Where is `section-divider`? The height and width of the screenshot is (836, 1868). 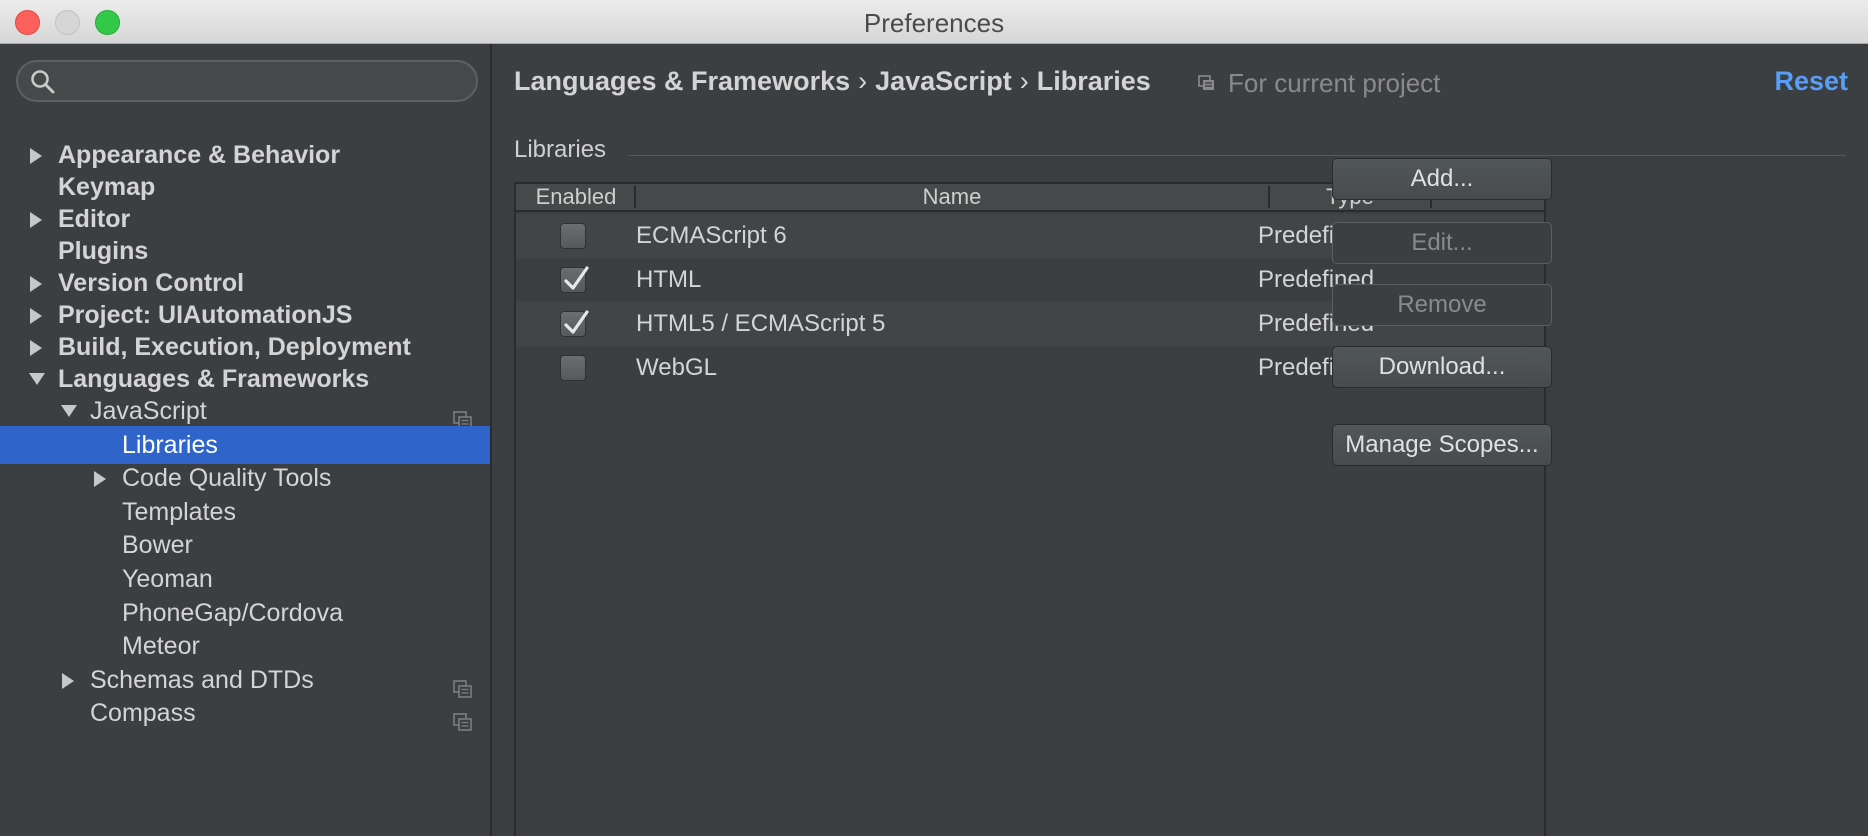
section-divider is located at coordinates (1237, 155).